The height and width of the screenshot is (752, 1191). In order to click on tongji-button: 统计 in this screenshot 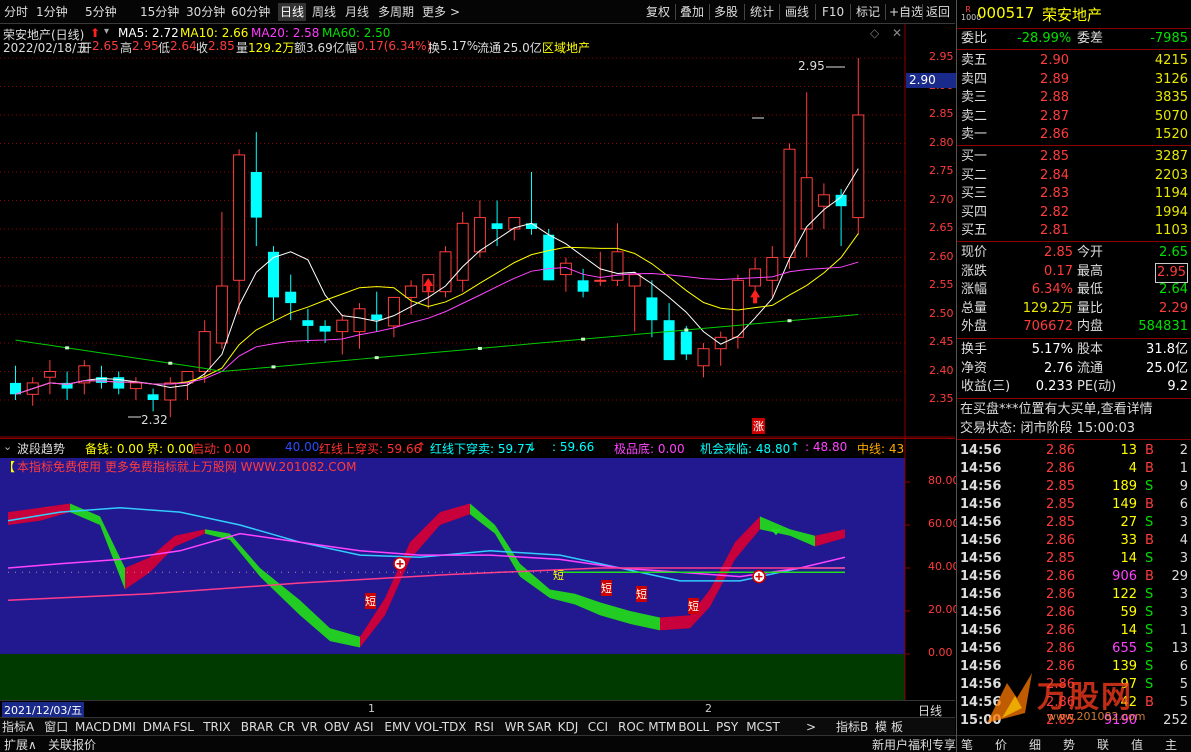, I will do `click(762, 12)`.